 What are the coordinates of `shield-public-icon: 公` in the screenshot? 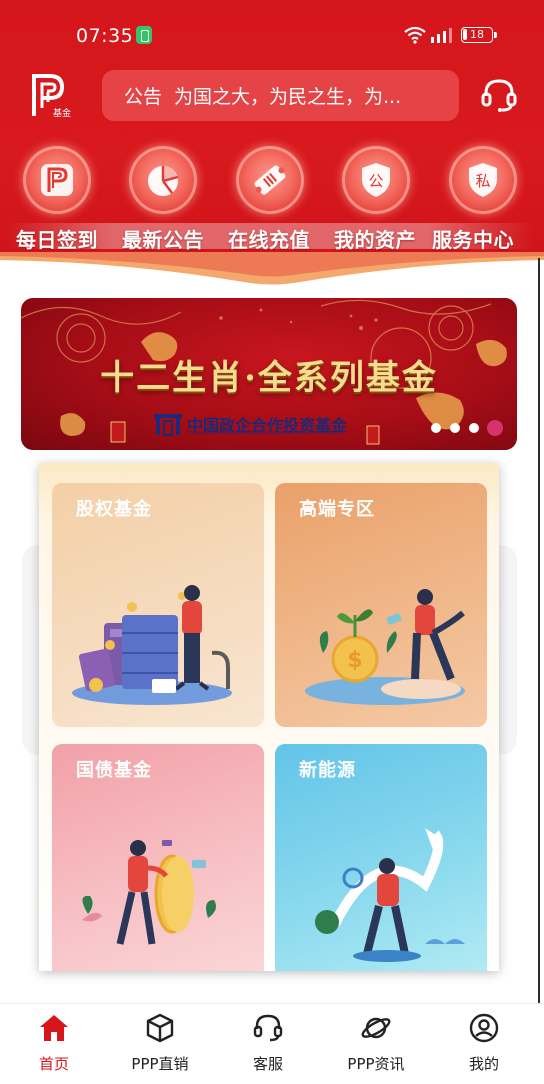 It's located at (376, 180).